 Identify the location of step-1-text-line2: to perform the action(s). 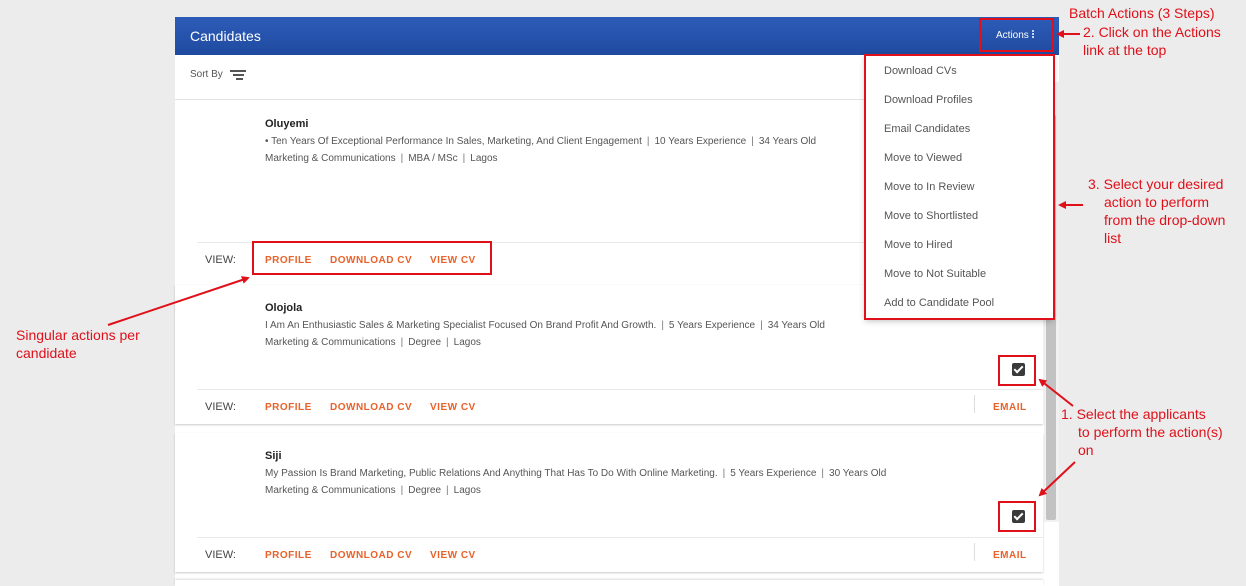
(1150, 432).